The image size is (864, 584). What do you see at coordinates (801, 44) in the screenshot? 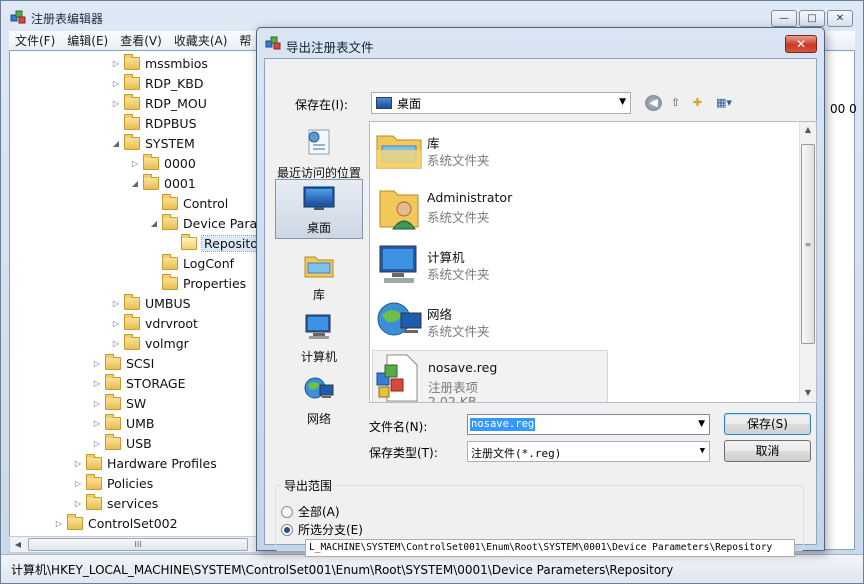
I see `dialog-close-button: ✕` at bounding box center [801, 44].